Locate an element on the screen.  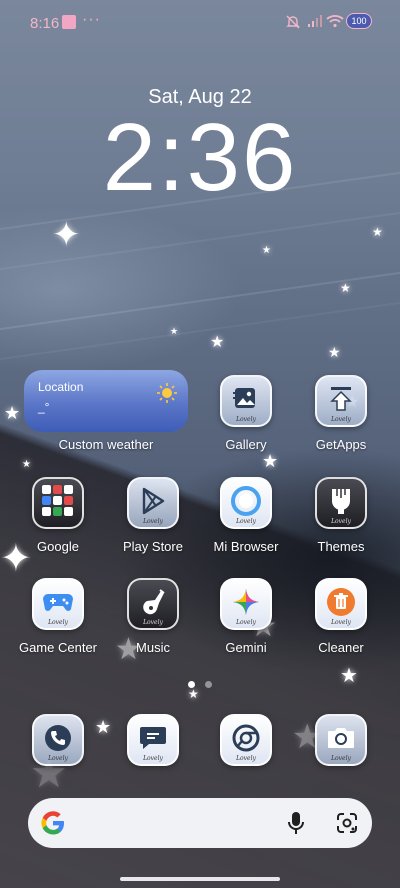
folder-icon is located at coordinates (58, 503).